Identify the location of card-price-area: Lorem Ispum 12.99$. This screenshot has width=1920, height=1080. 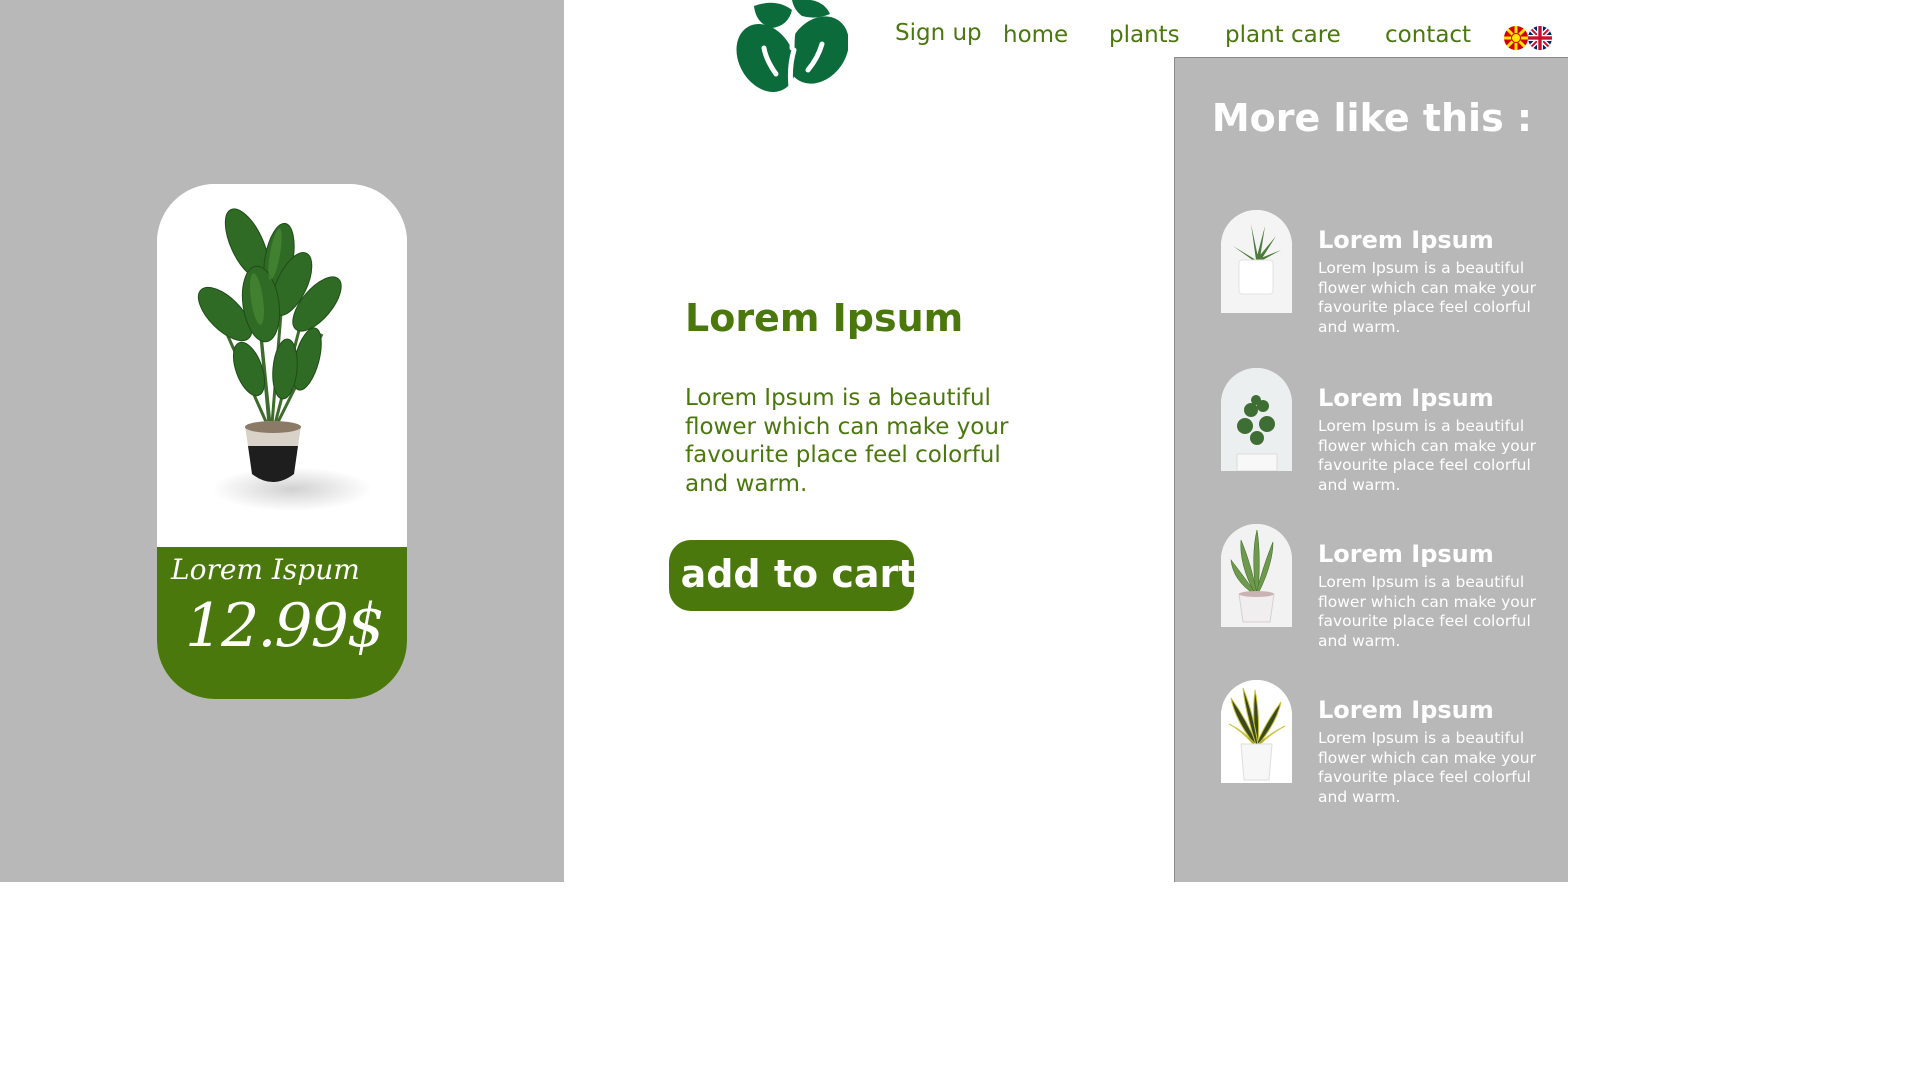
(282, 623).